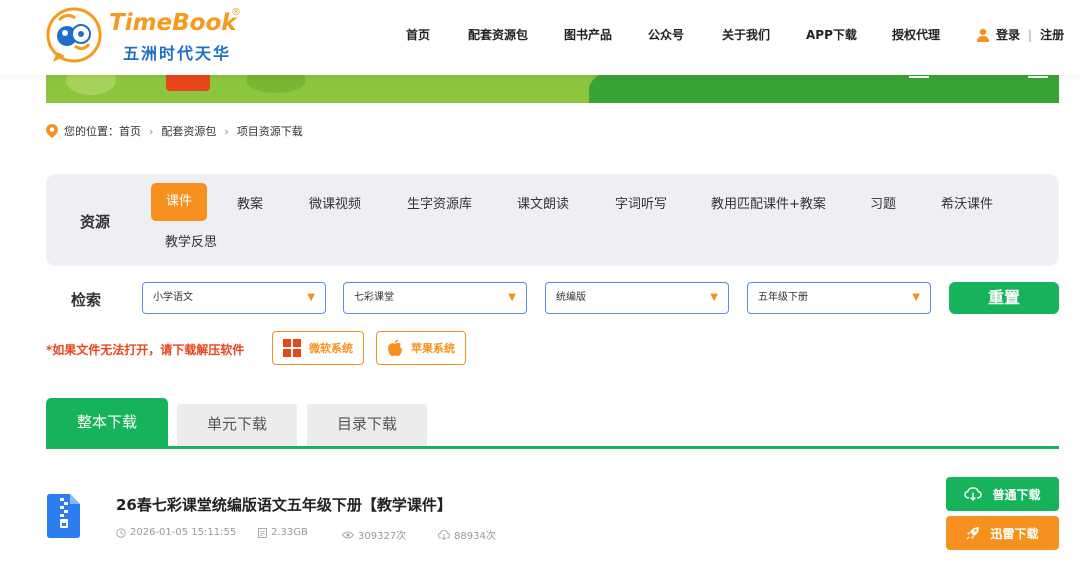 This screenshot has height=565, width=1080. I want to click on breadcrumb-resource-packs: 配套资源包, so click(188, 131).